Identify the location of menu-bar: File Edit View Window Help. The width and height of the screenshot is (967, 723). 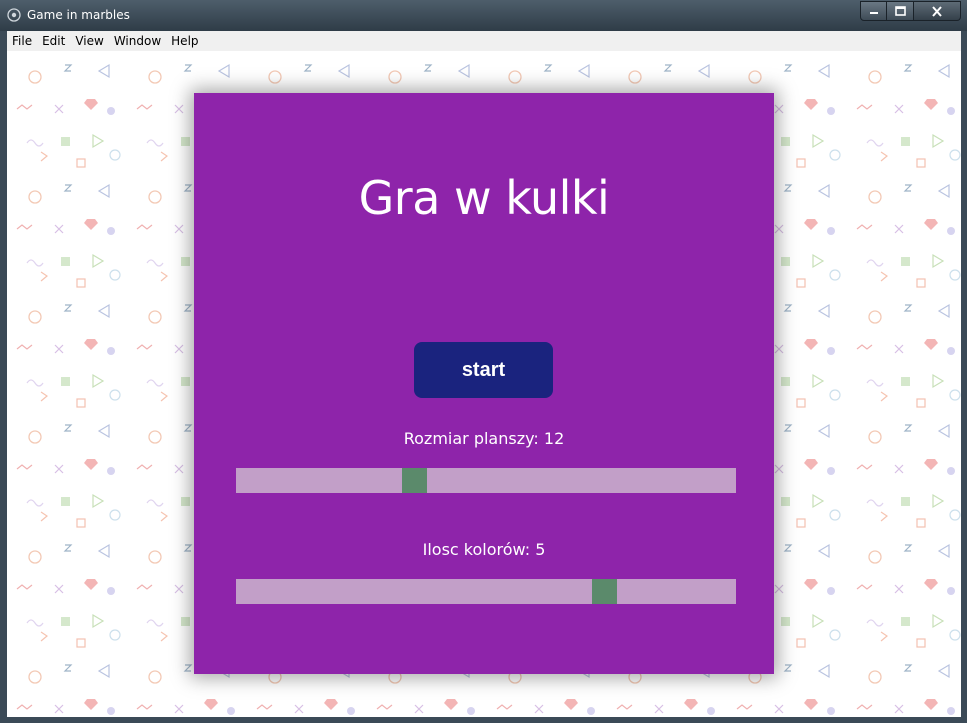
(484, 41).